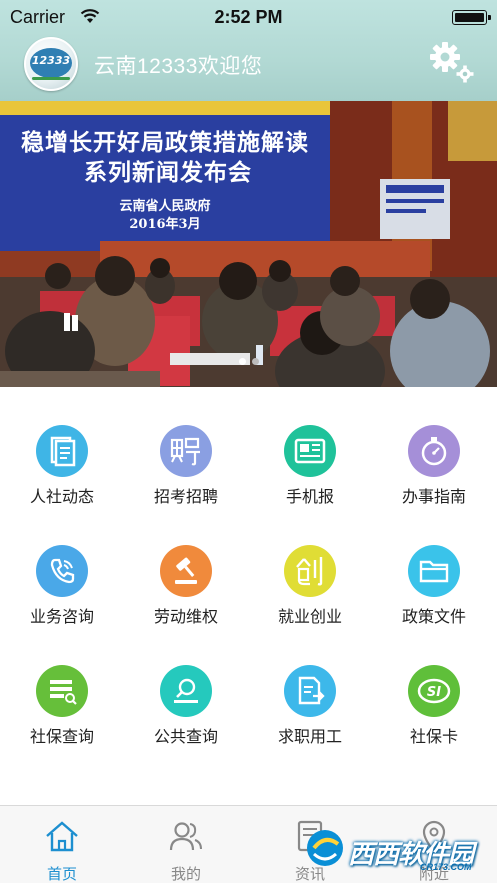  I want to click on compass-icon, so click(434, 451).